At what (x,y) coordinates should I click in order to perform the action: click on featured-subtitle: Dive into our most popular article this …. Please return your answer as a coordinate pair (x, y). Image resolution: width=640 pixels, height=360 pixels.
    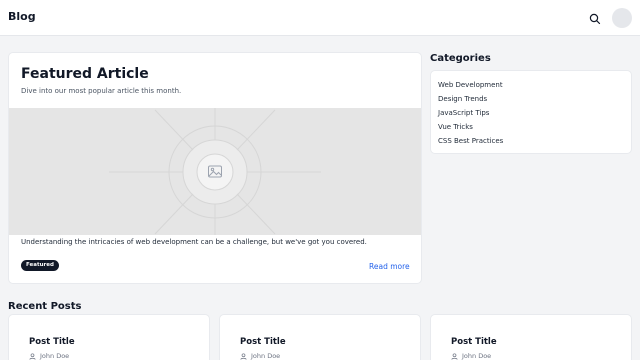
    Looking at the image, I should click on (101, 91).